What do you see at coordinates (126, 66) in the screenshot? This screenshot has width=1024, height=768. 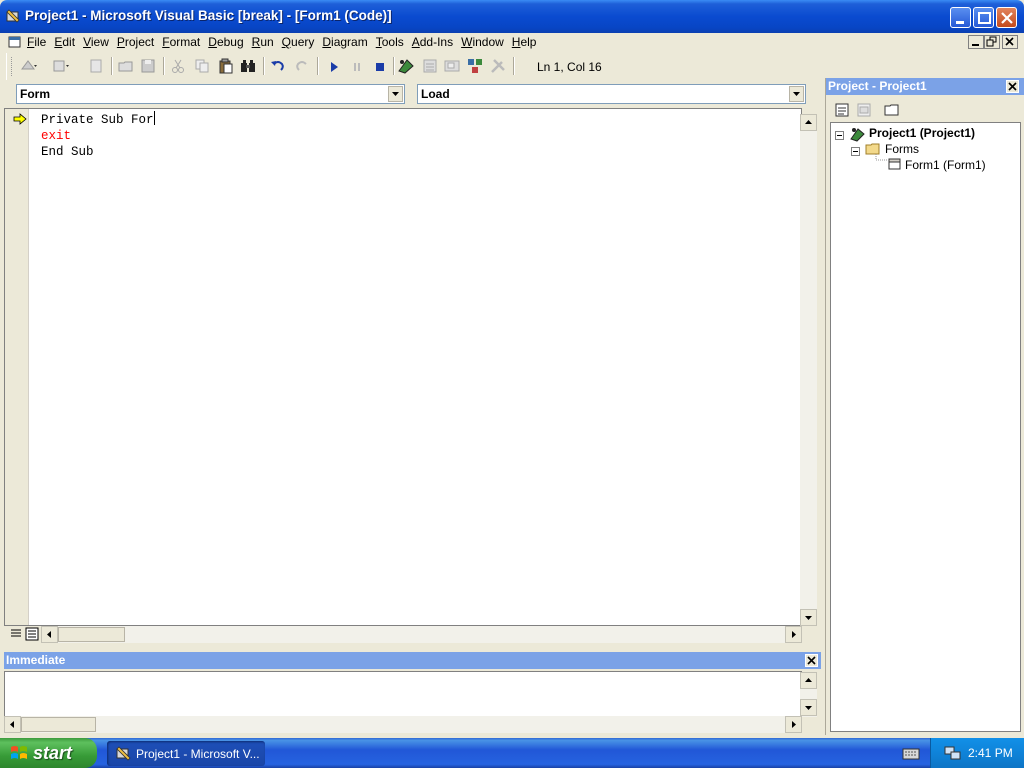 I see `open-folder-icon` at bounding box center [126, 66].